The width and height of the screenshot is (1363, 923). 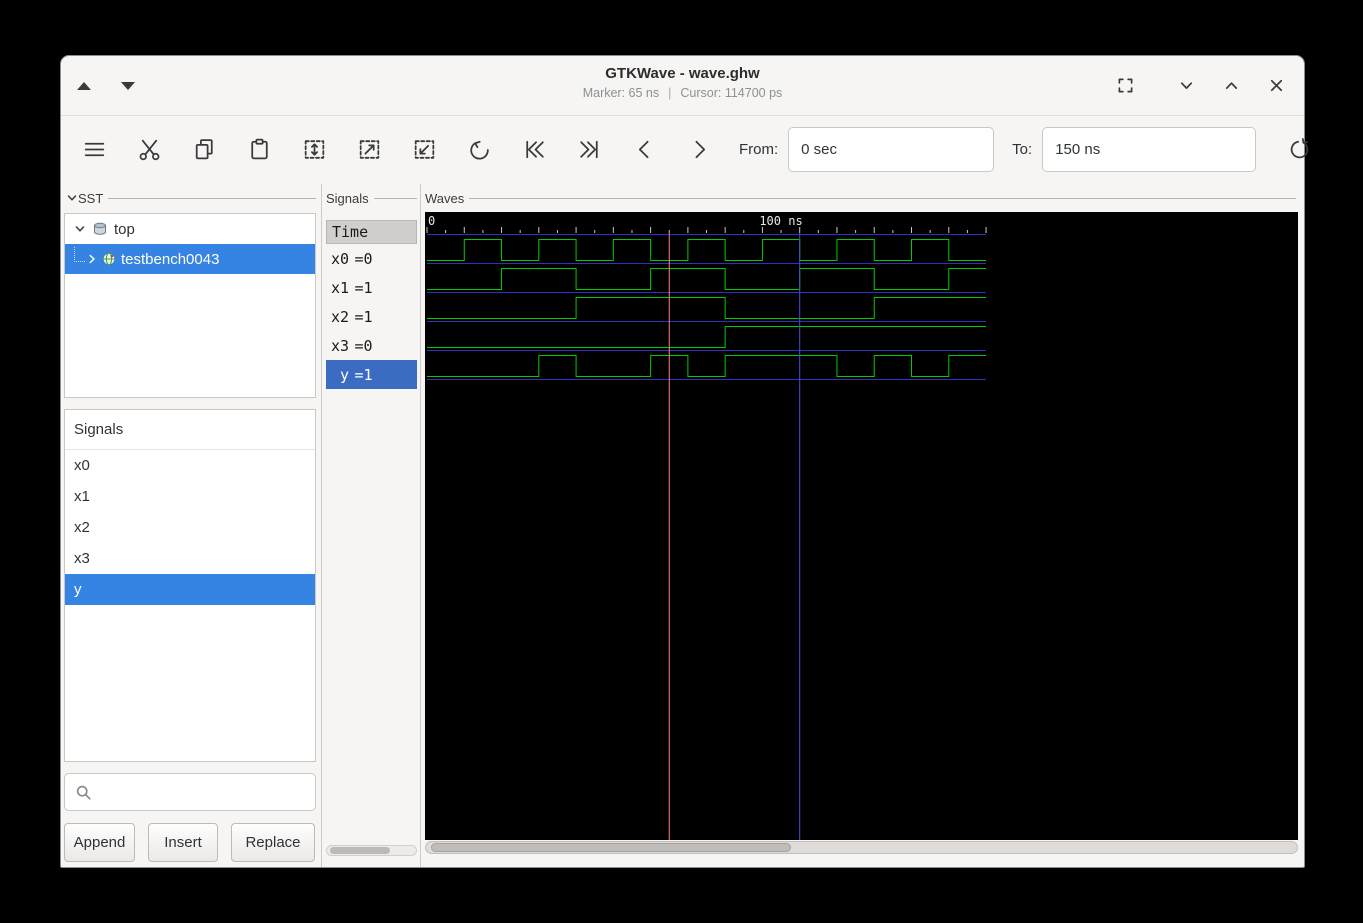 I want to click on close-button, so click(x=1276, y=86).